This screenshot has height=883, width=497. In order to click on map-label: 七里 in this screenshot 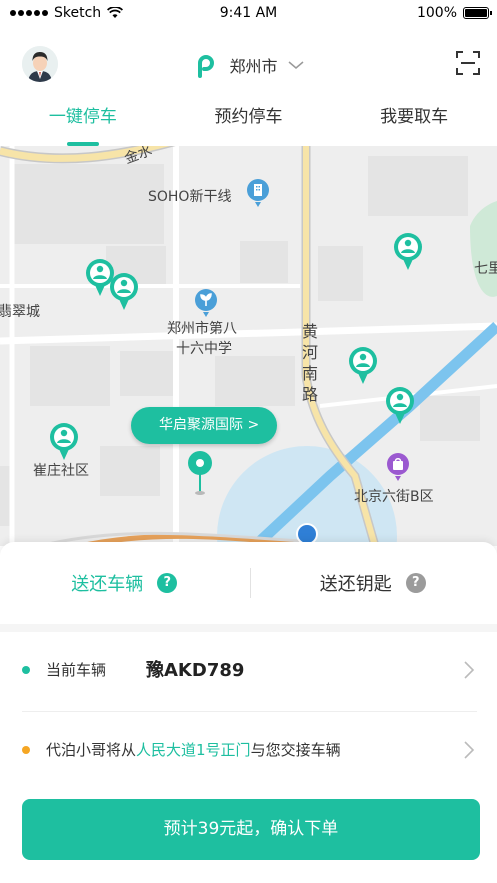, I will do `click(485, 269)`.